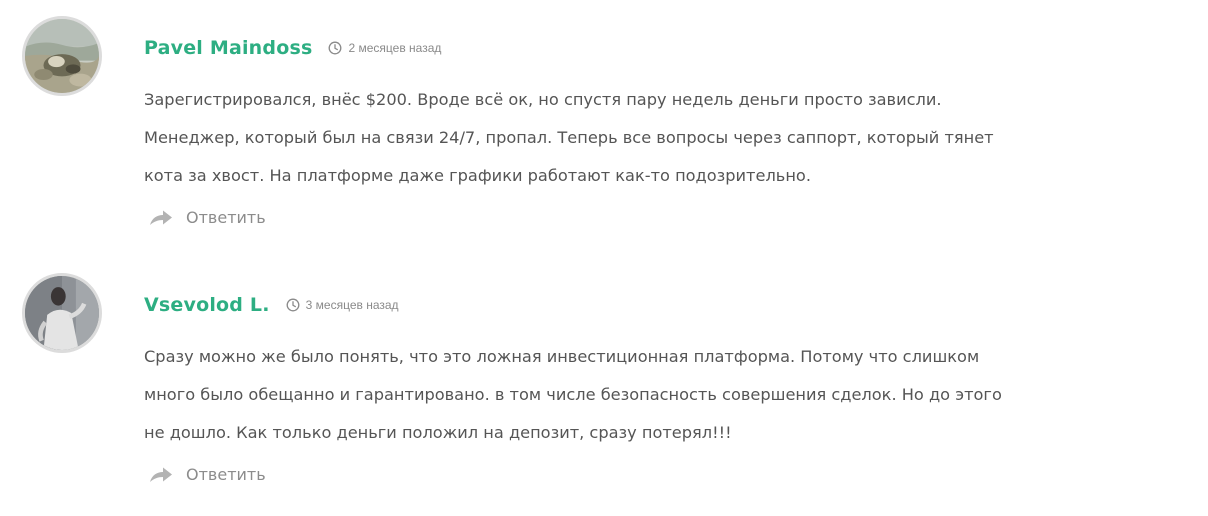  I want to click on comment-timestamp: 3 месяцев назад, so click(342, 305).